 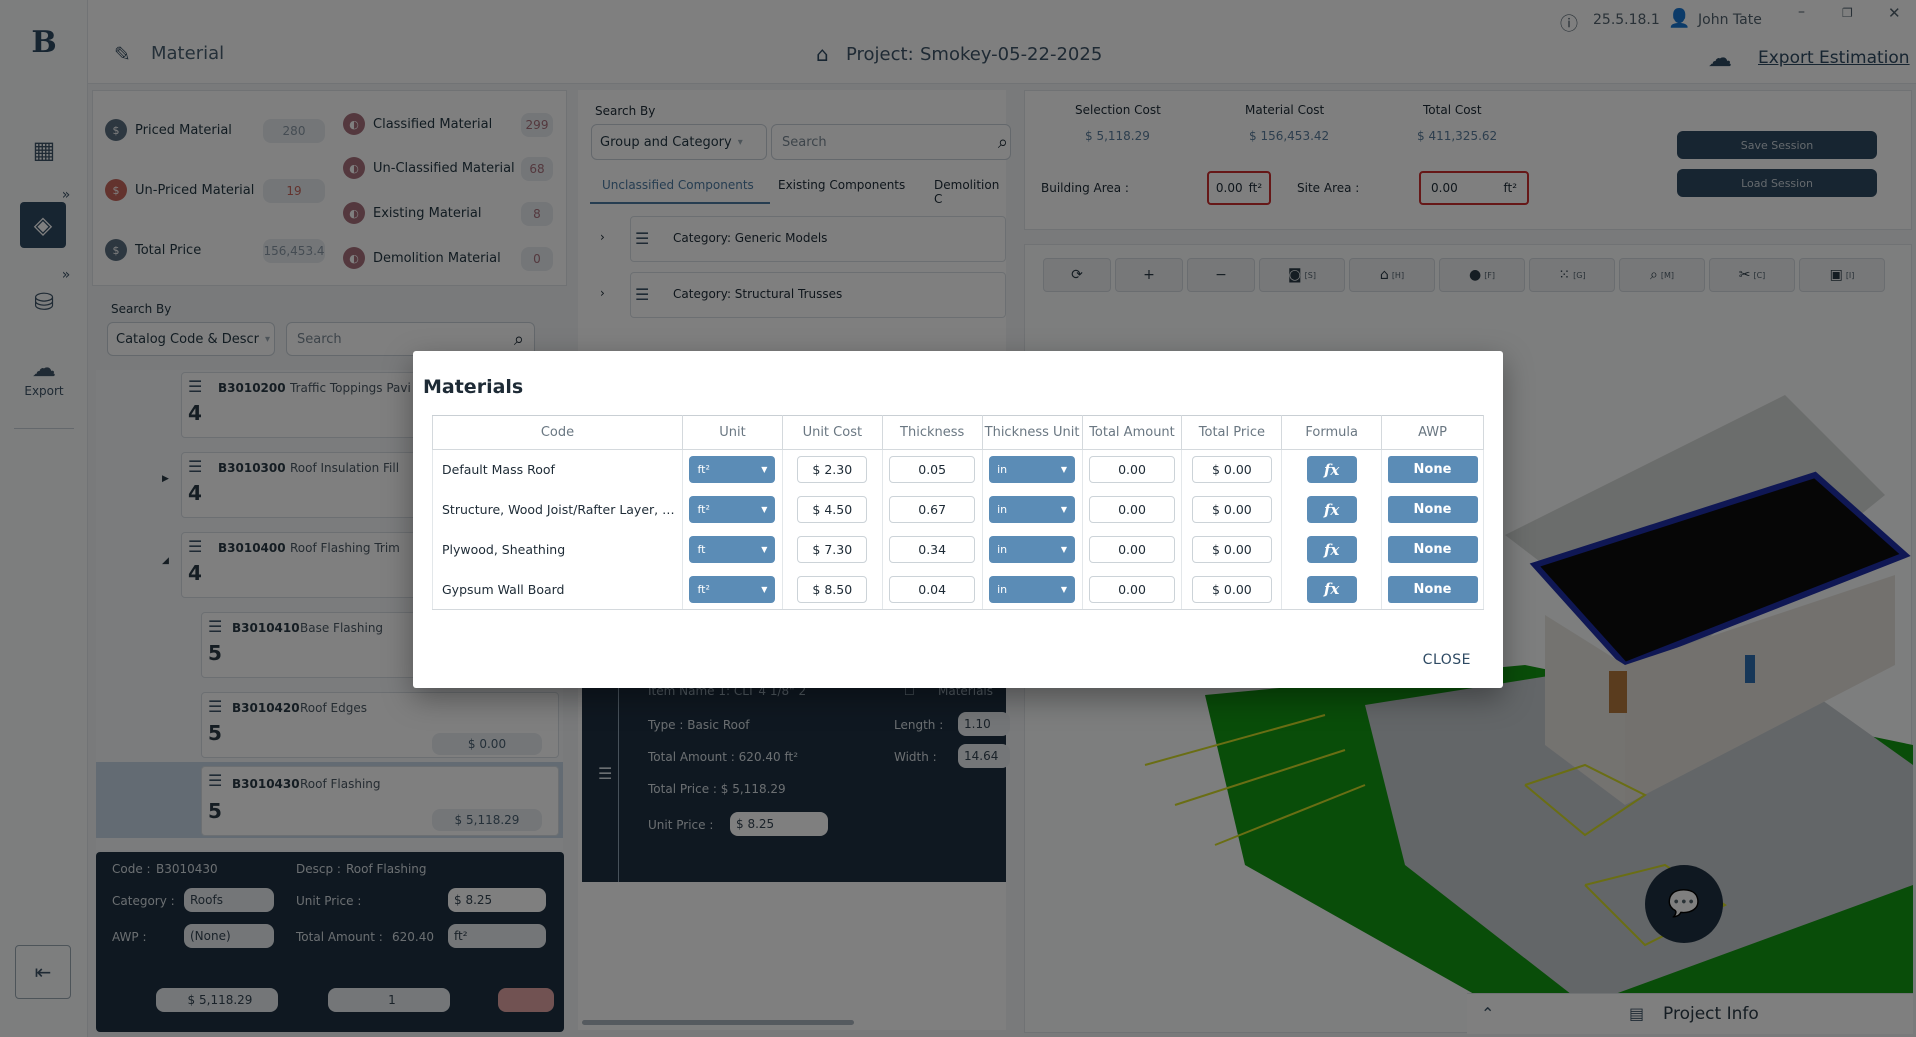 I want to click on unit-cost-input: $ 2.30, so click(x=832, y=470).